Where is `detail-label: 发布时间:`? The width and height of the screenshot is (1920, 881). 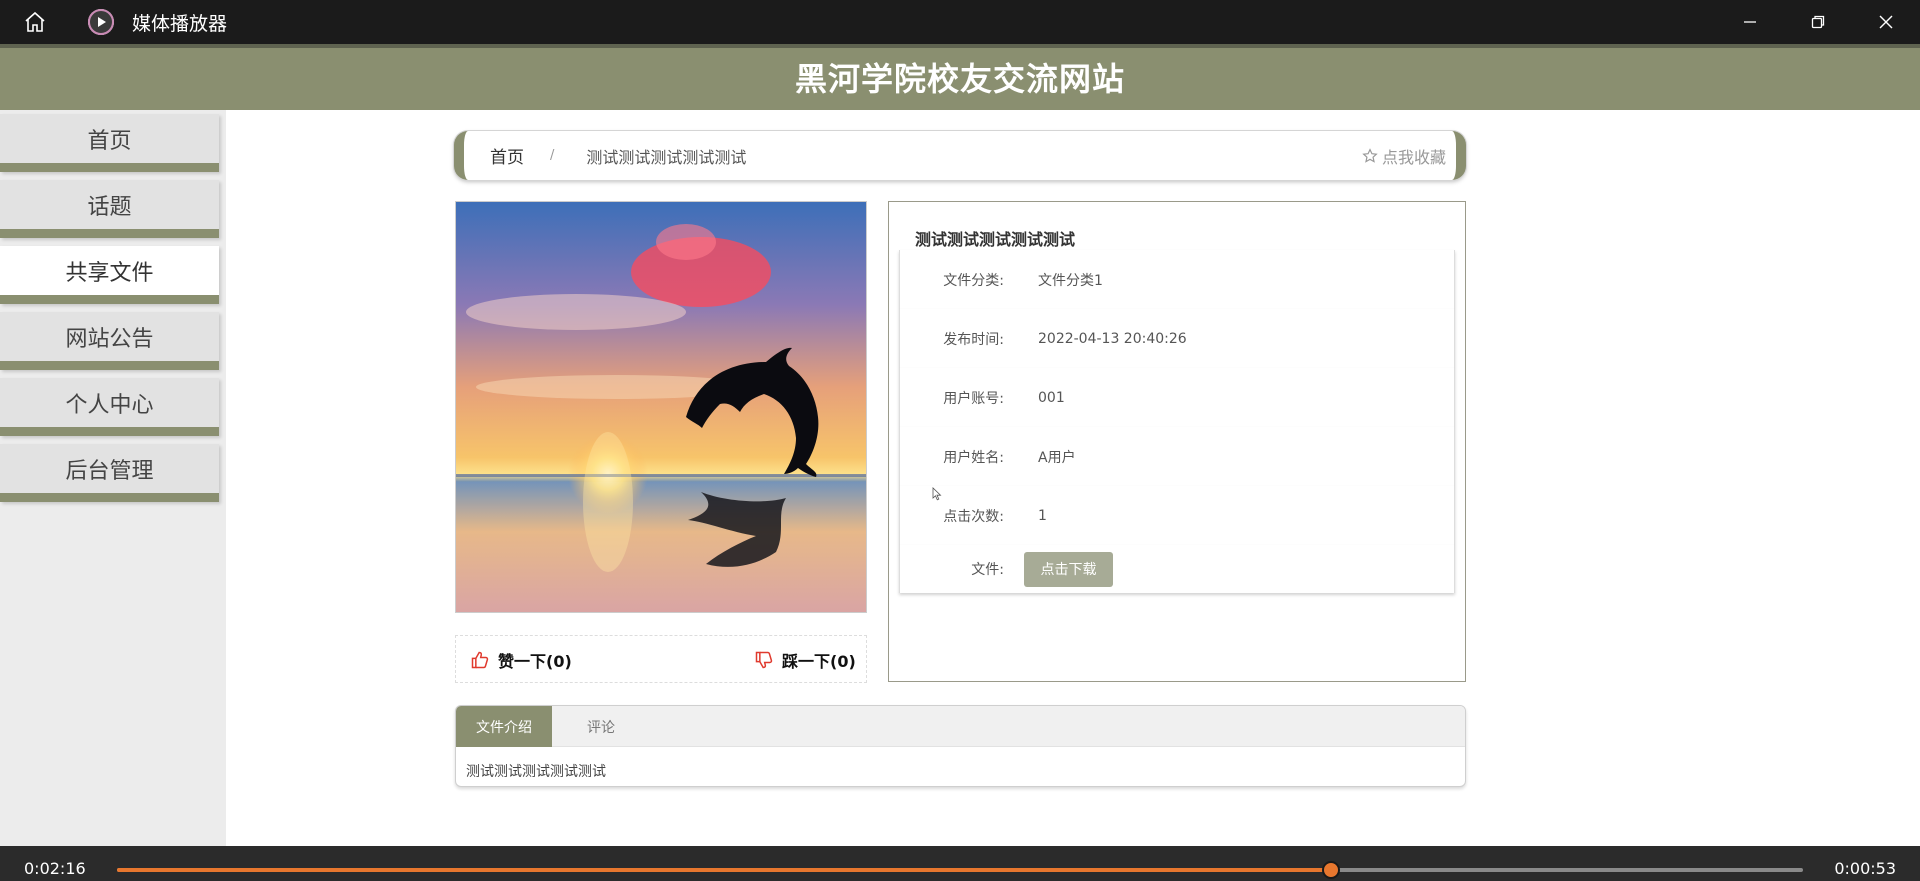
detail-label: 发布时间: is located at coordinates (973, 339).